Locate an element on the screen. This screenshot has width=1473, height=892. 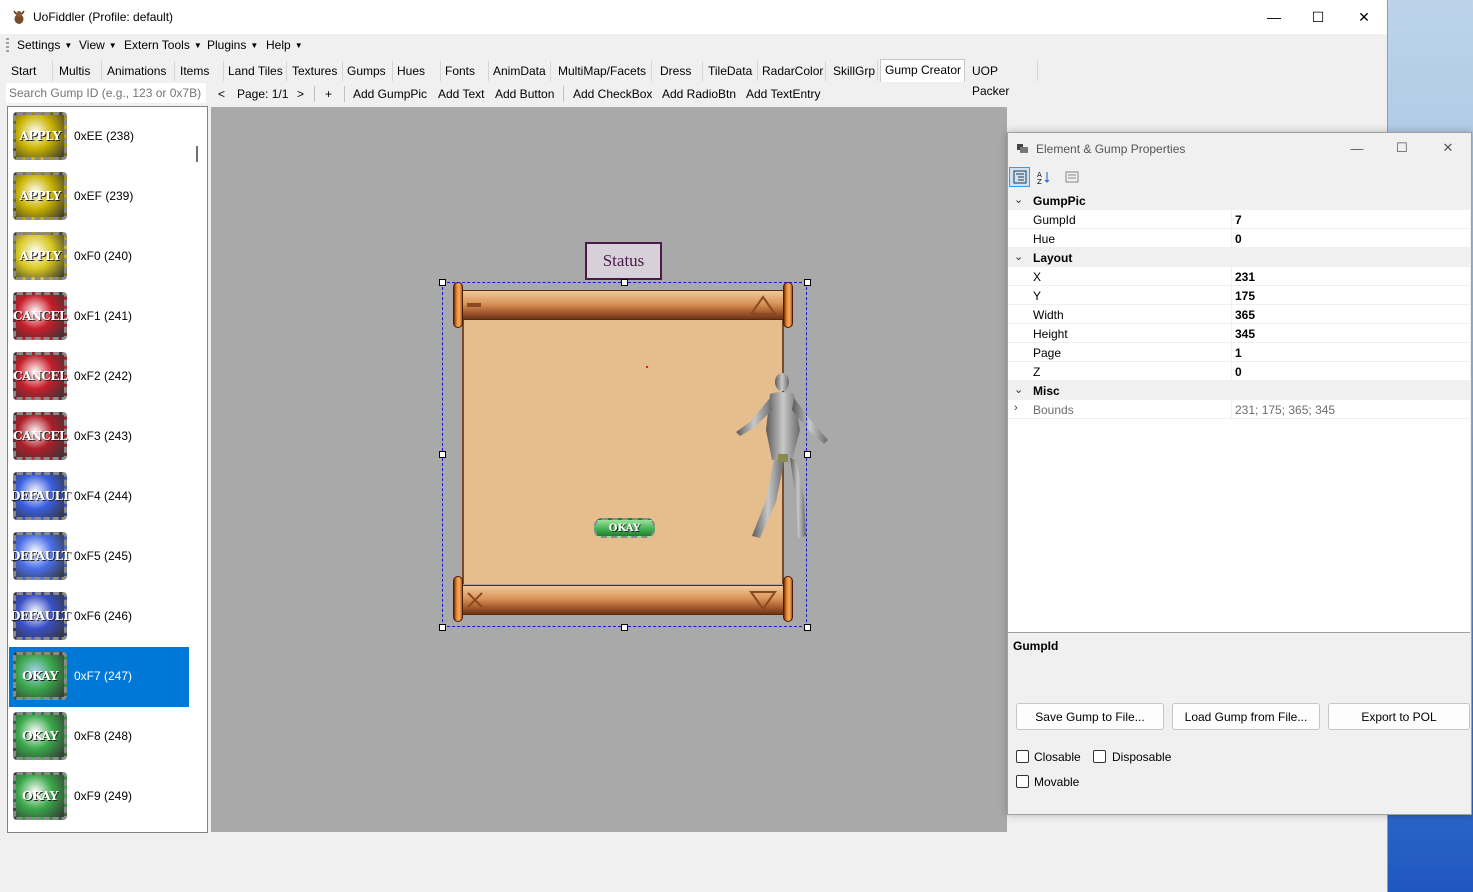
props-maximize-button: ☐ is located at coordinates (1402, 148).